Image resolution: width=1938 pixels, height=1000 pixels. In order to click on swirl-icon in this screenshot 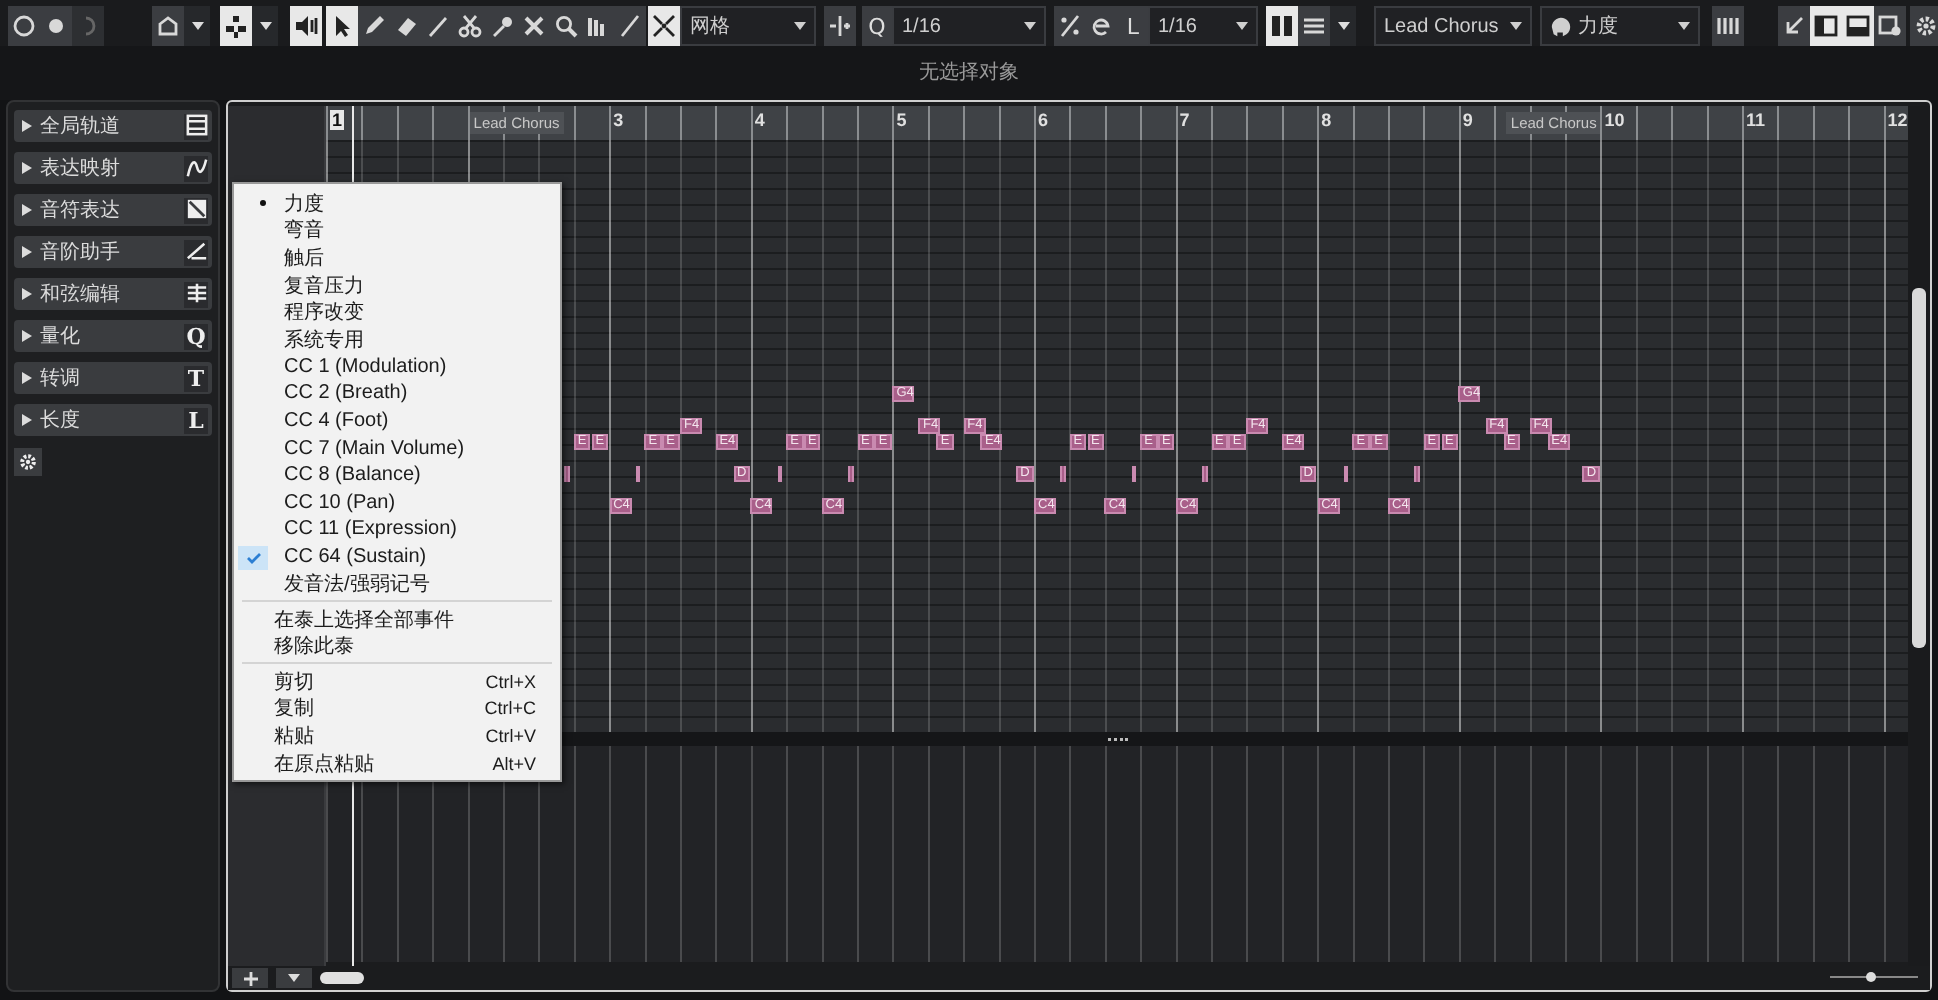, I will do `click(1102, 26)`.